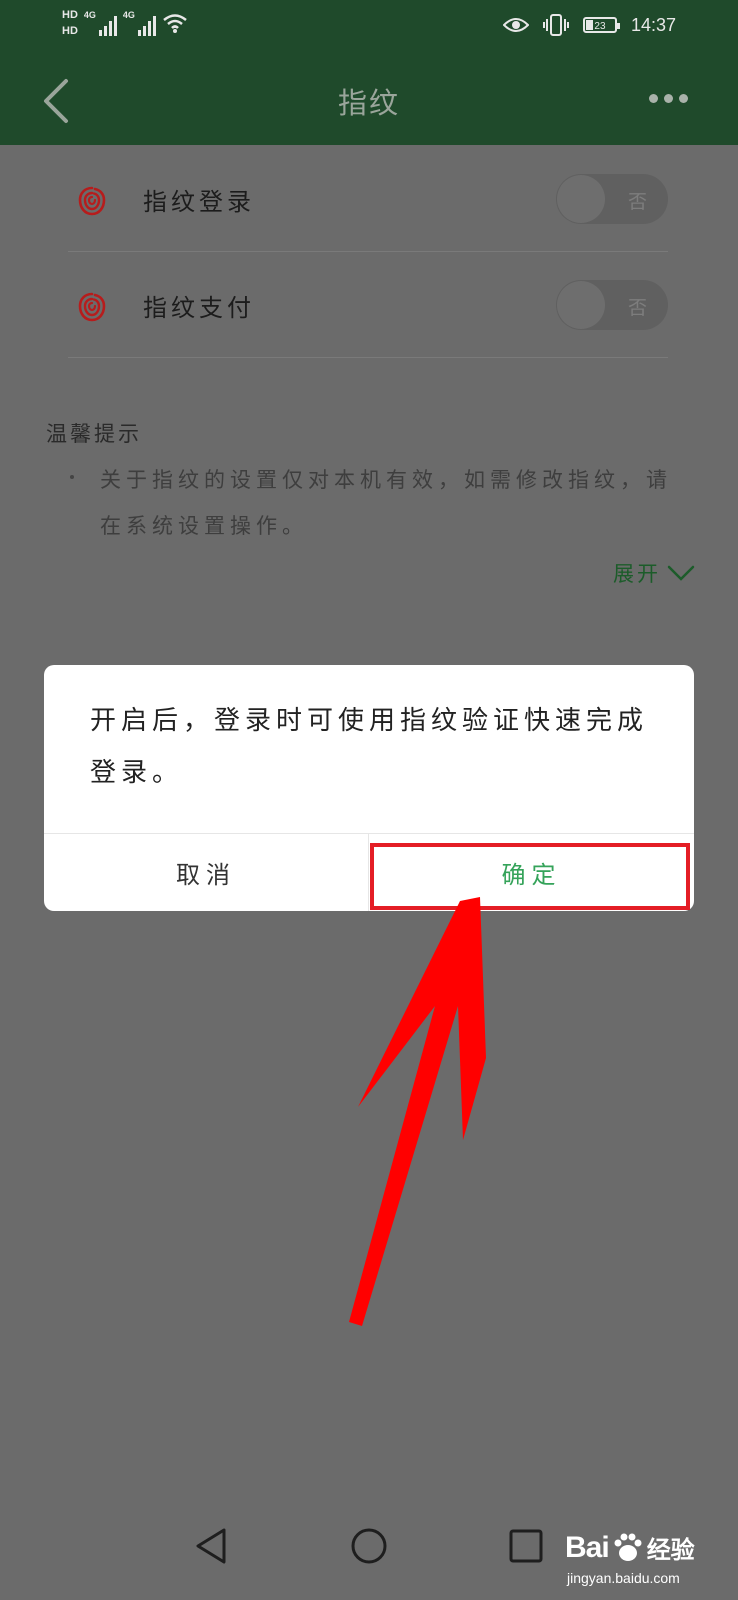  Describe the element at coordinates (368, 198) in the screenshot. I see `setting-row-fingerprint-login: 指纹登录 否` at that location.